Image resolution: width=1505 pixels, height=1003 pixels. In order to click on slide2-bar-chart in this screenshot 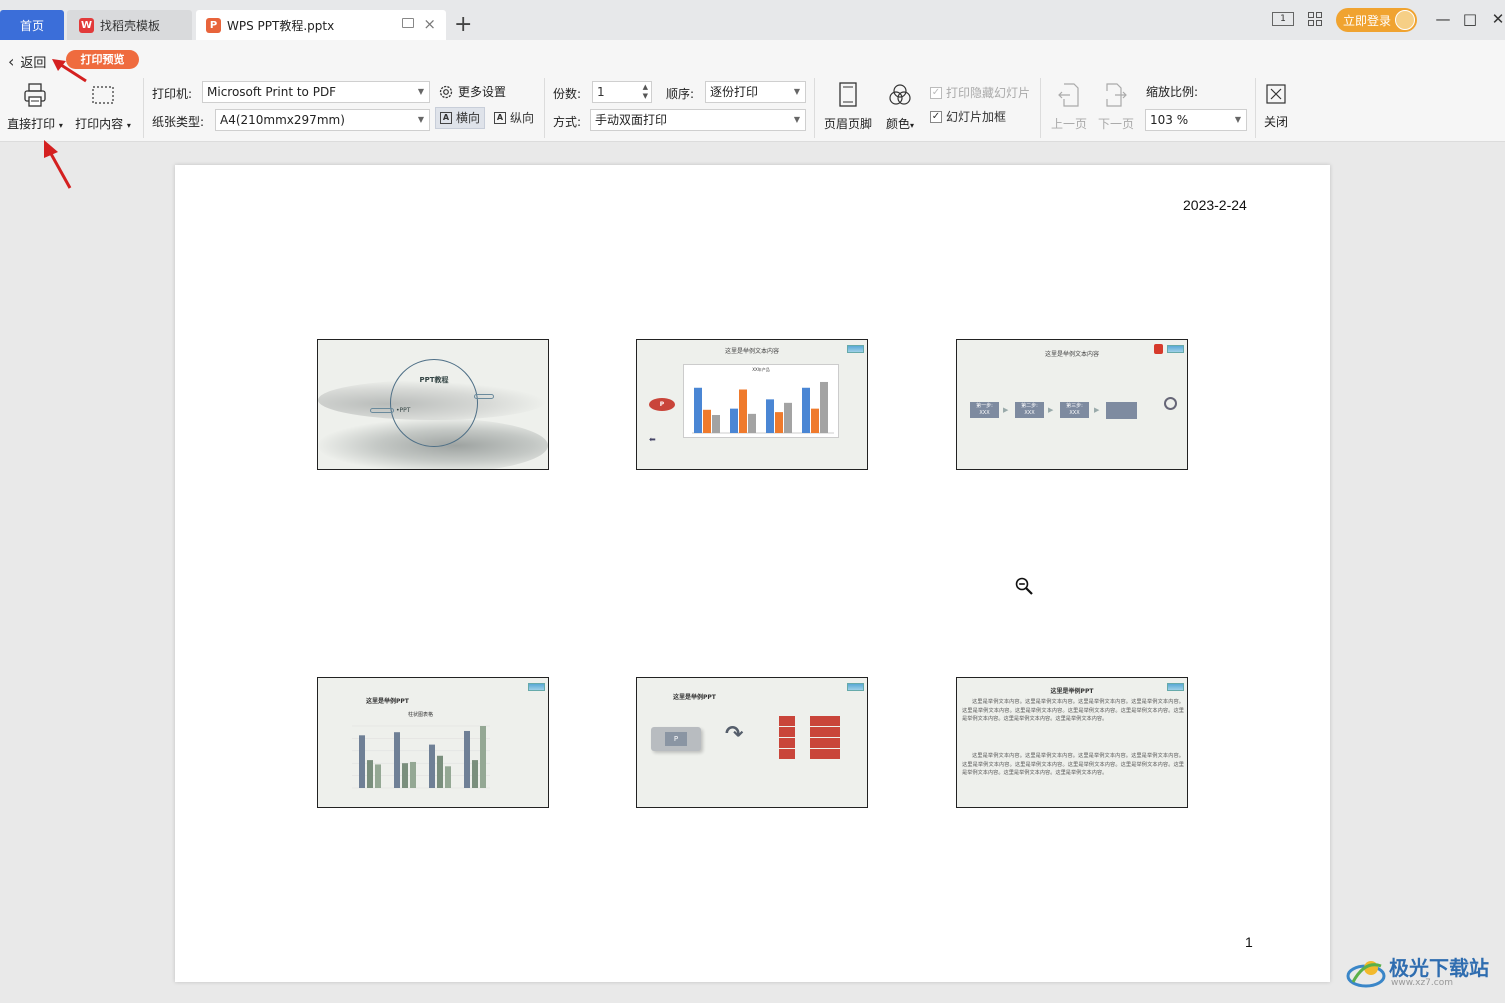, I will do `click(763, 407)`.